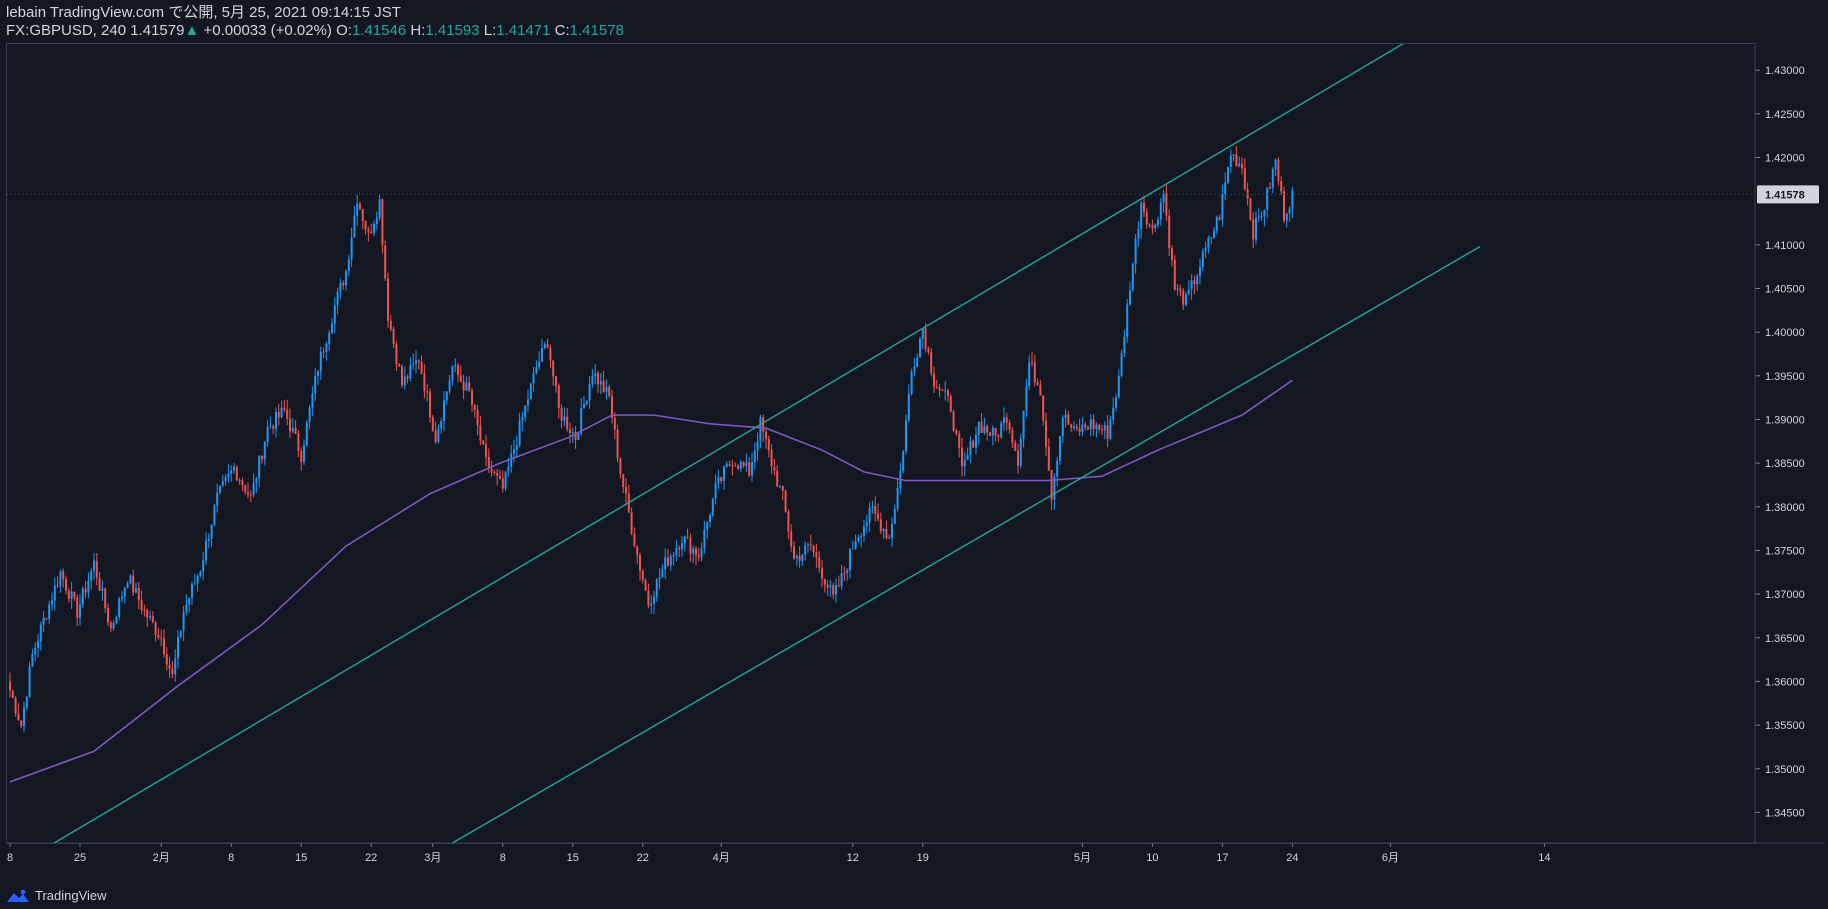  Describe the element at coordinates (1785, 195) in the screenshot. I see `current-price-label: 1.41578` at that location.